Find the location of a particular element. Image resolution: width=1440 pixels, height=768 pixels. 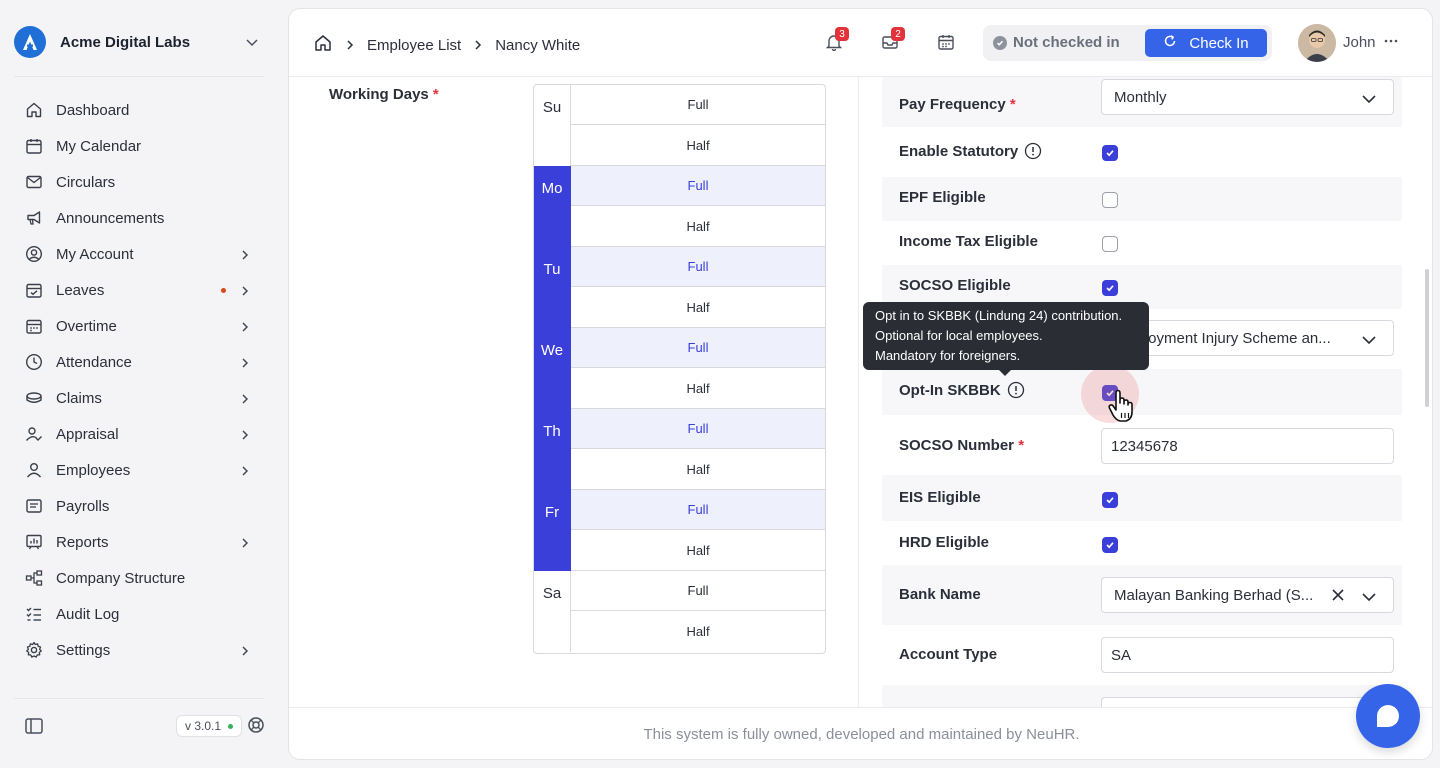

working-day-row: We Full Half is located at coordinates (679, 368).